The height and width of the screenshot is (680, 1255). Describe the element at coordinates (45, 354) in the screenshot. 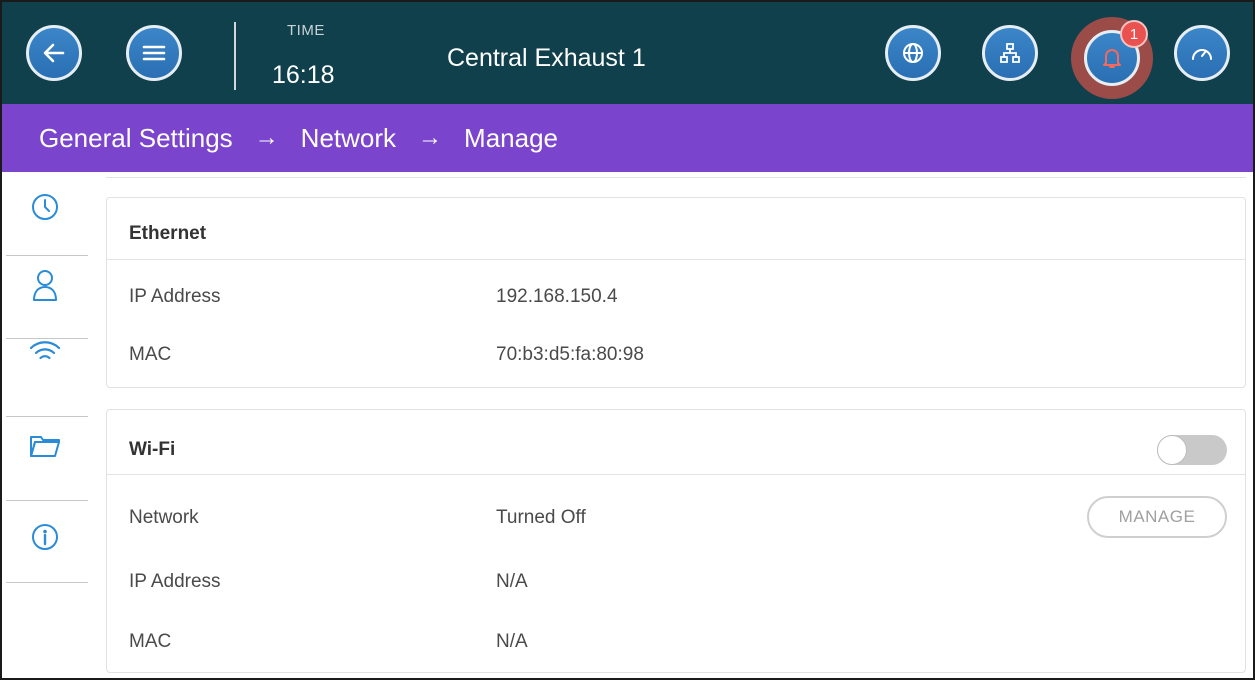

I see `wifi-icon` at that location.